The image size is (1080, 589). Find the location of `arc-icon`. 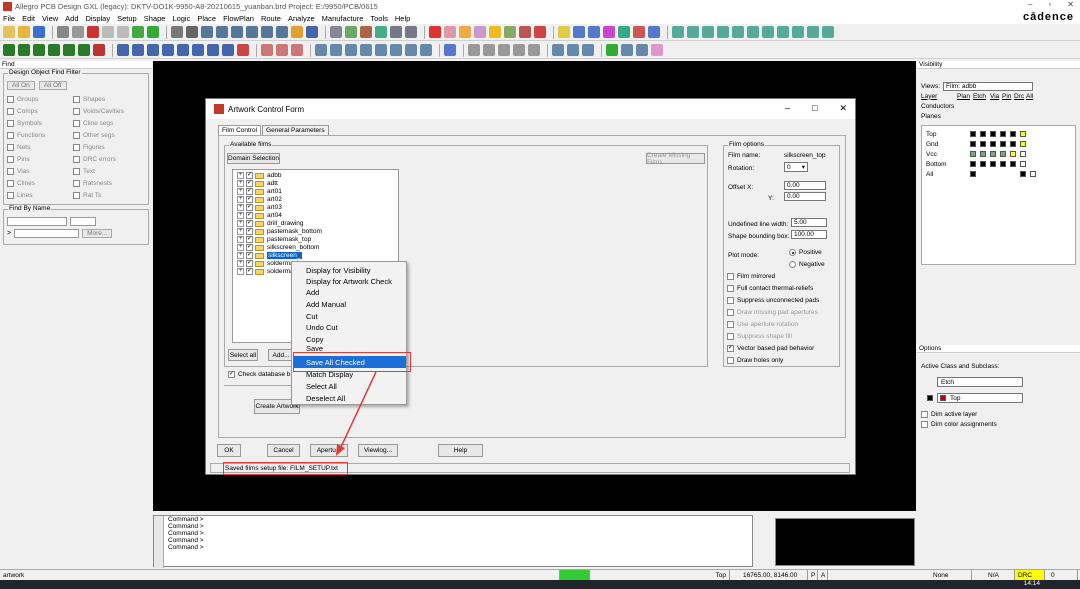

arc-icon is located at coordinates (297, 50).